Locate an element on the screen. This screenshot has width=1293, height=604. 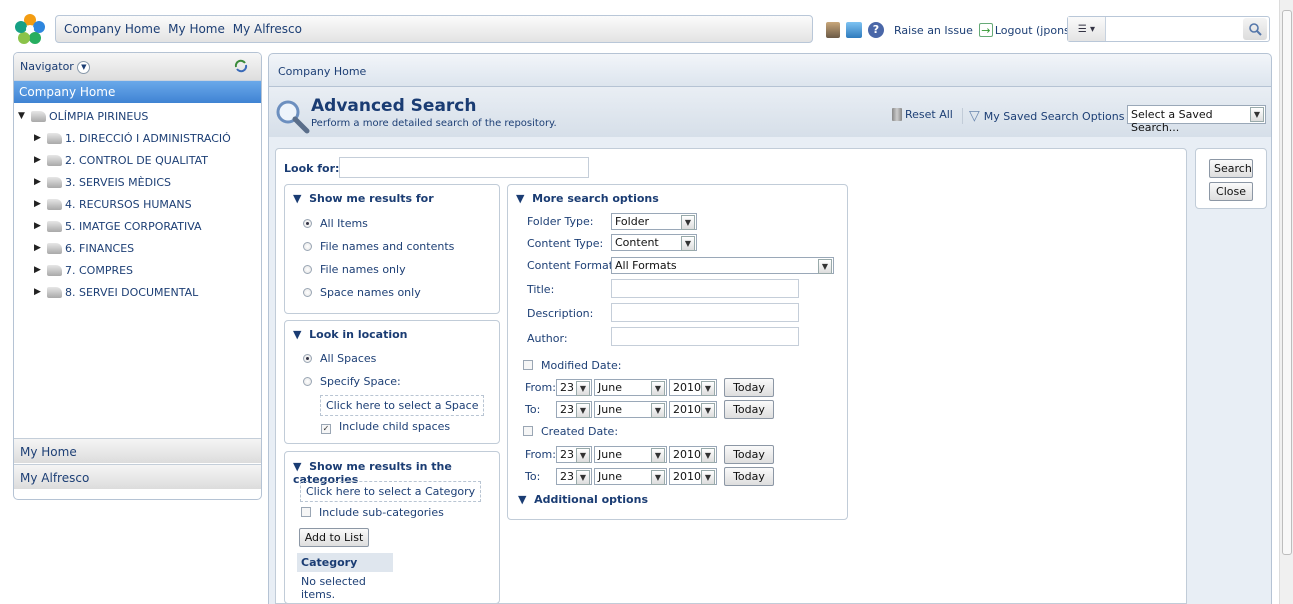
tree-item: ▶ 2. CONTROL DE QUALITAT is located at coordinates (139, 160).